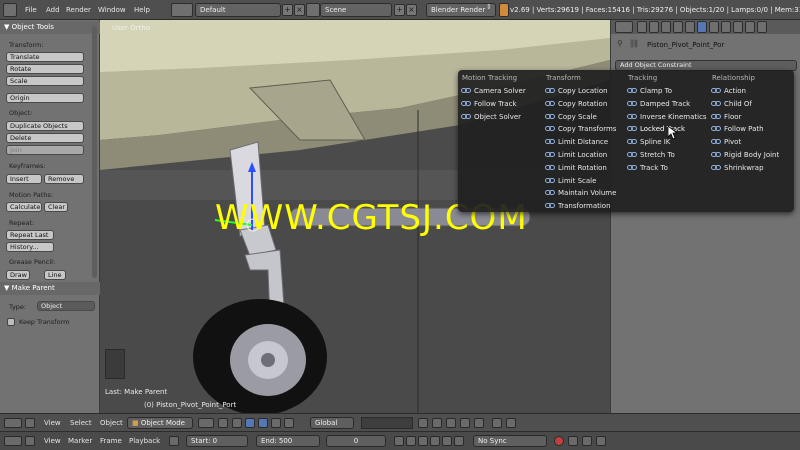 Image resolution: width=800 pixels, height=450 pixels. Describe the element at coordinates (217, 441) in the screenshot. I see `start-frame-field: Start: 0` at that location.